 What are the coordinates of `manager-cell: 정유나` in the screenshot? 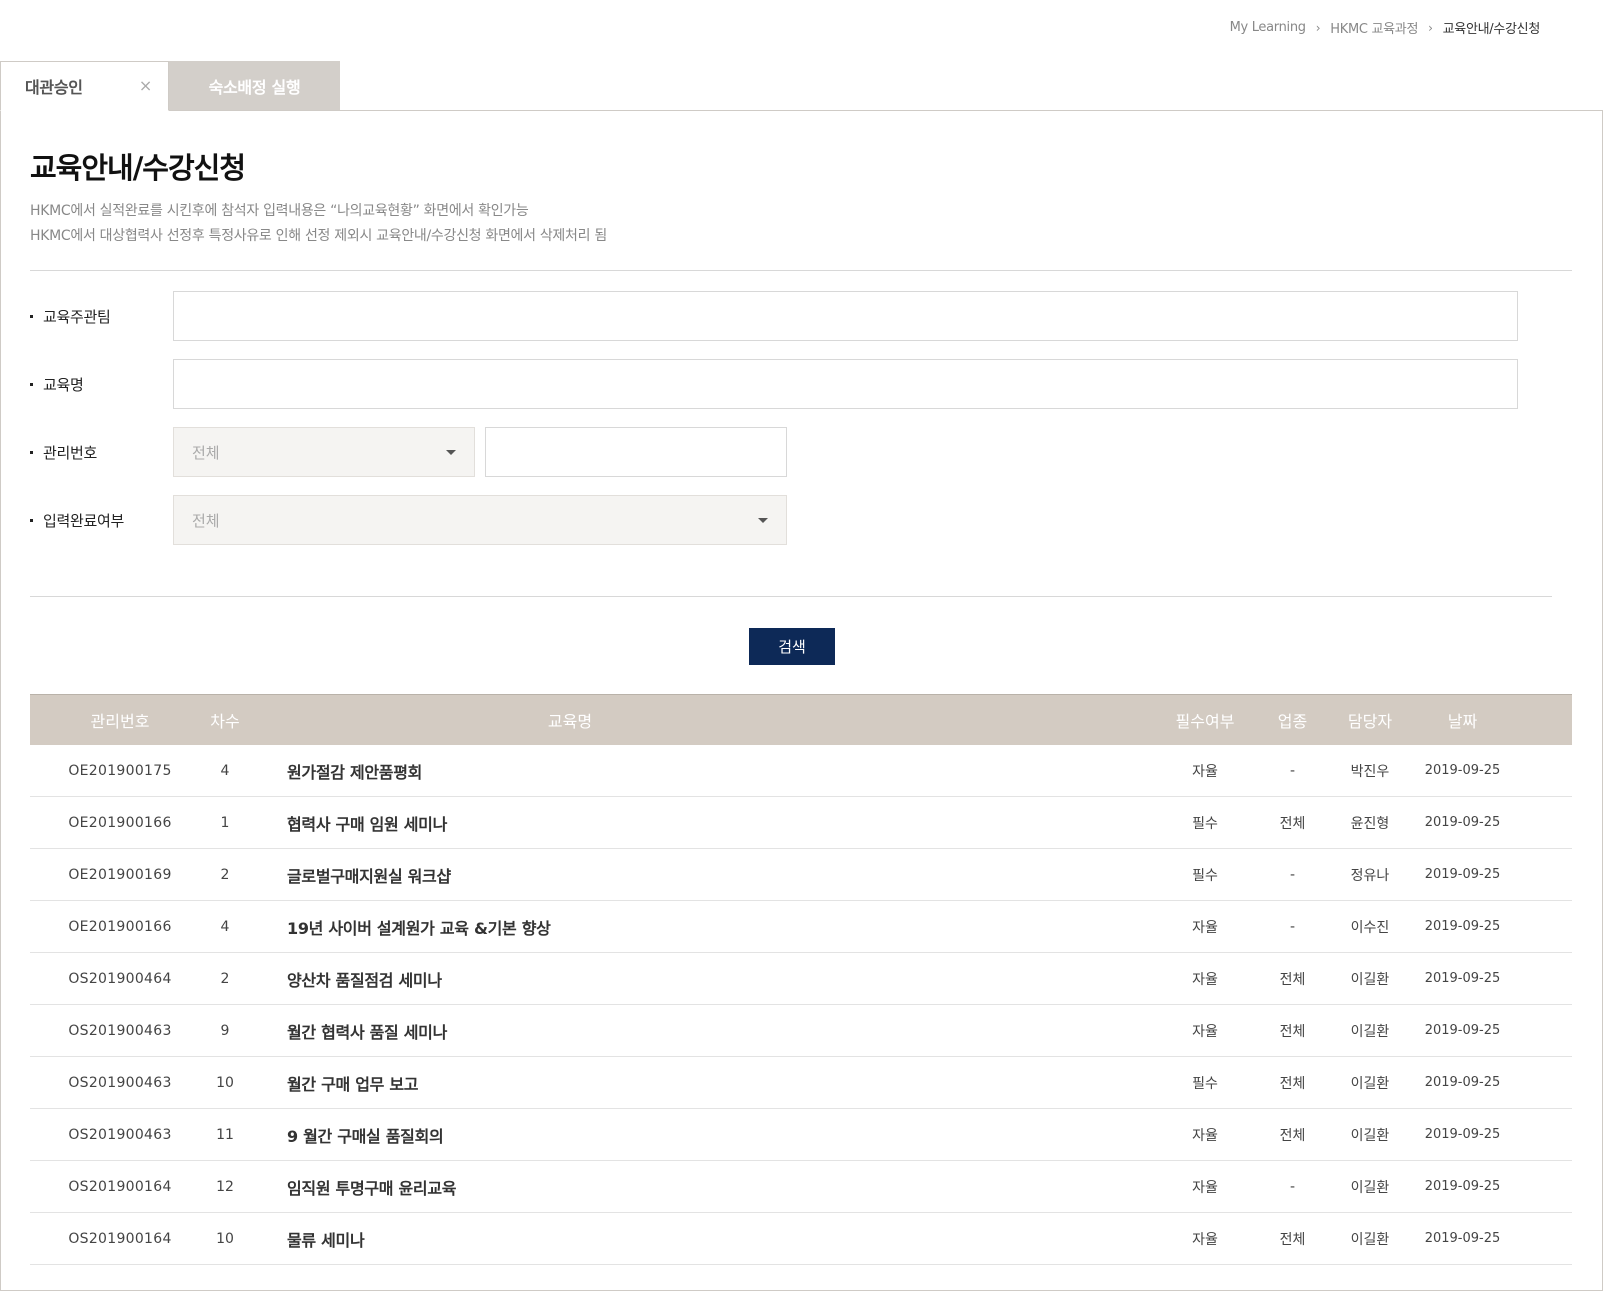 It's located at (1370, 875).